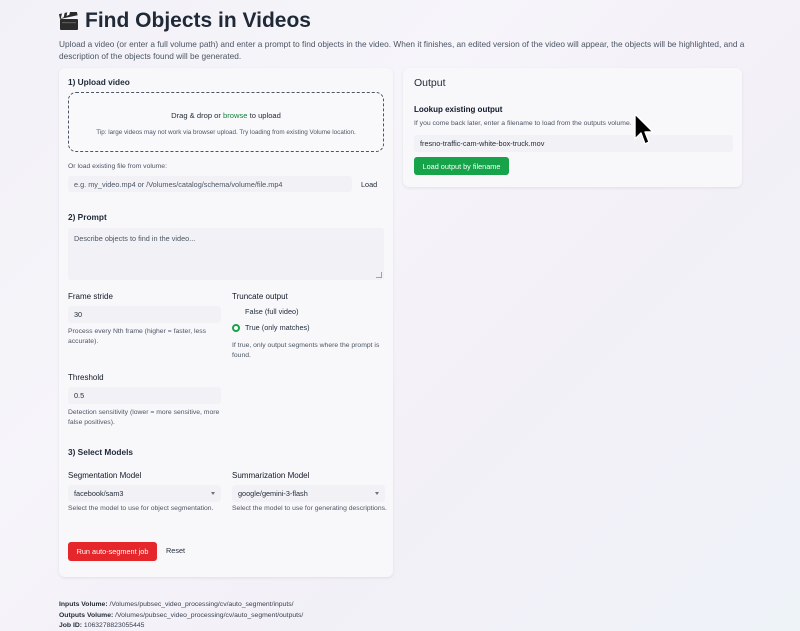  I want to click on job-id-label: Job ID:, so click(71, 625).